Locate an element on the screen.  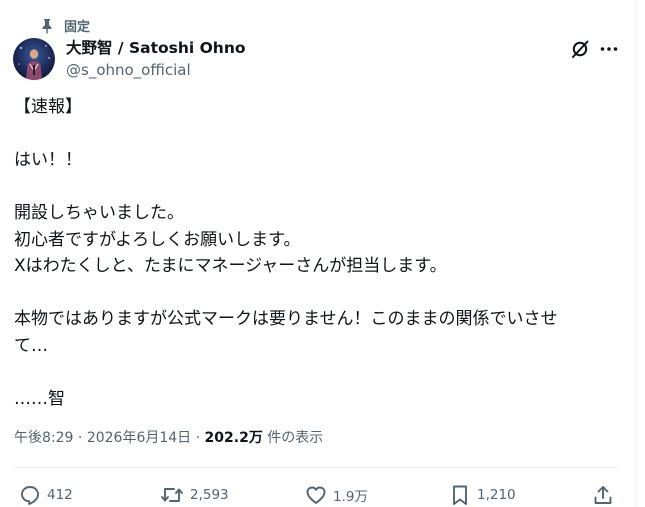
bookmark-count: 1,210 is located at coordinates (496, 495).